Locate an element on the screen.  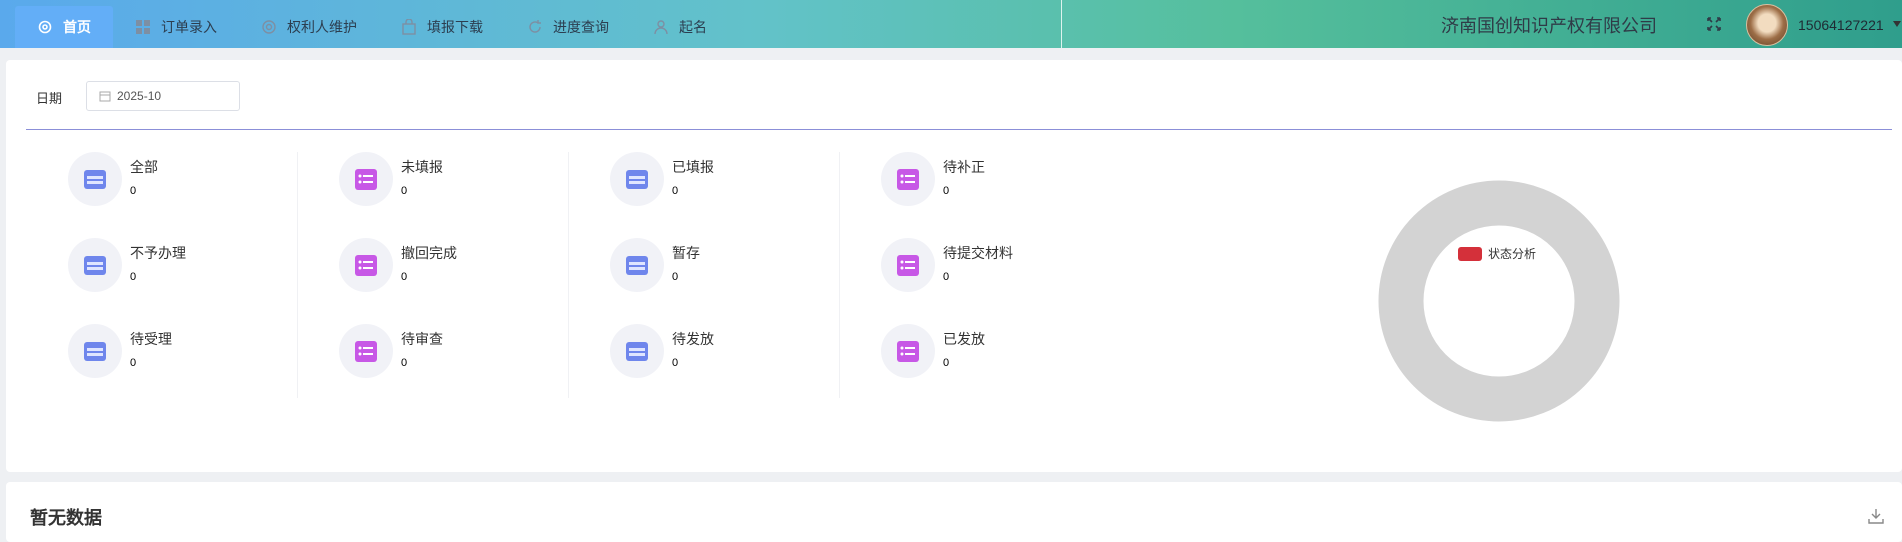
date-value: 2025-10 is located at coordinates (139, 96).